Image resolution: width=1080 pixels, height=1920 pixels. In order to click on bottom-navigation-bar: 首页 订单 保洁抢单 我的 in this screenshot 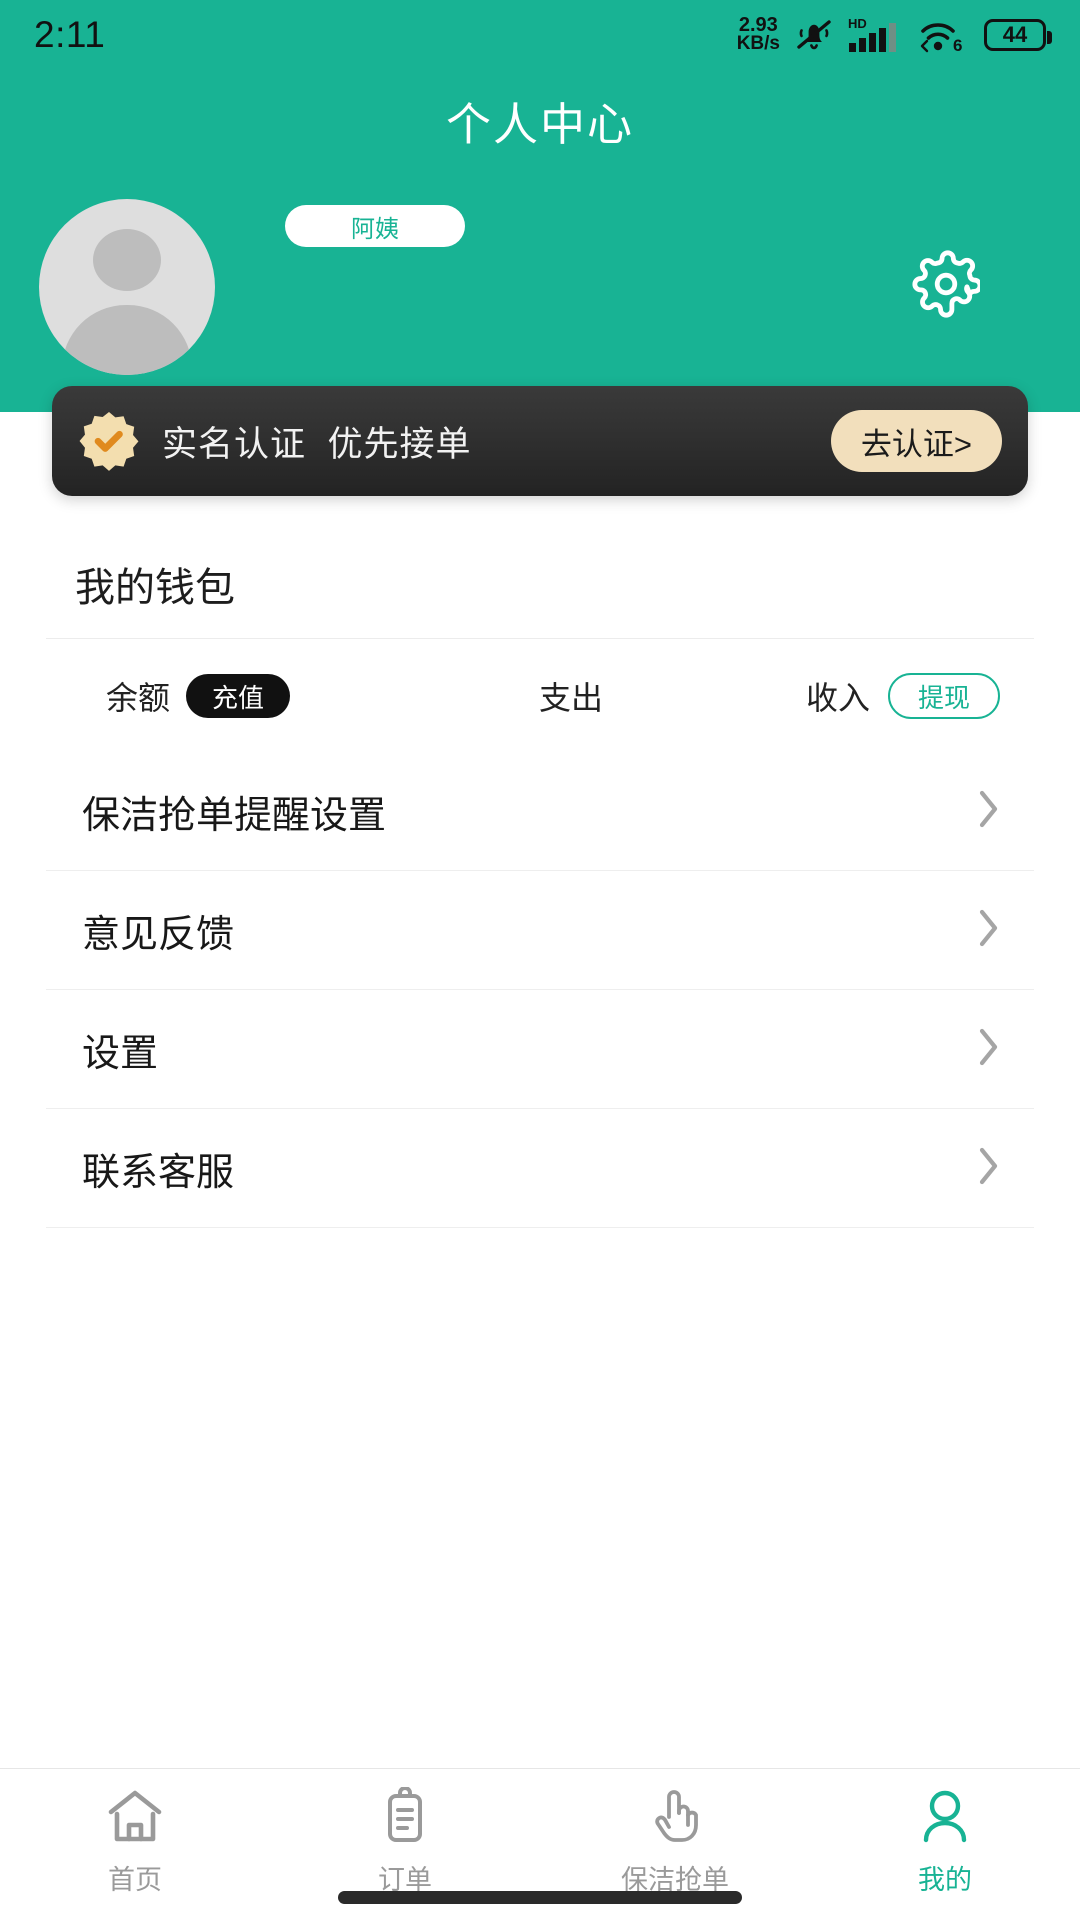, I will do `click(540, 1844)`.